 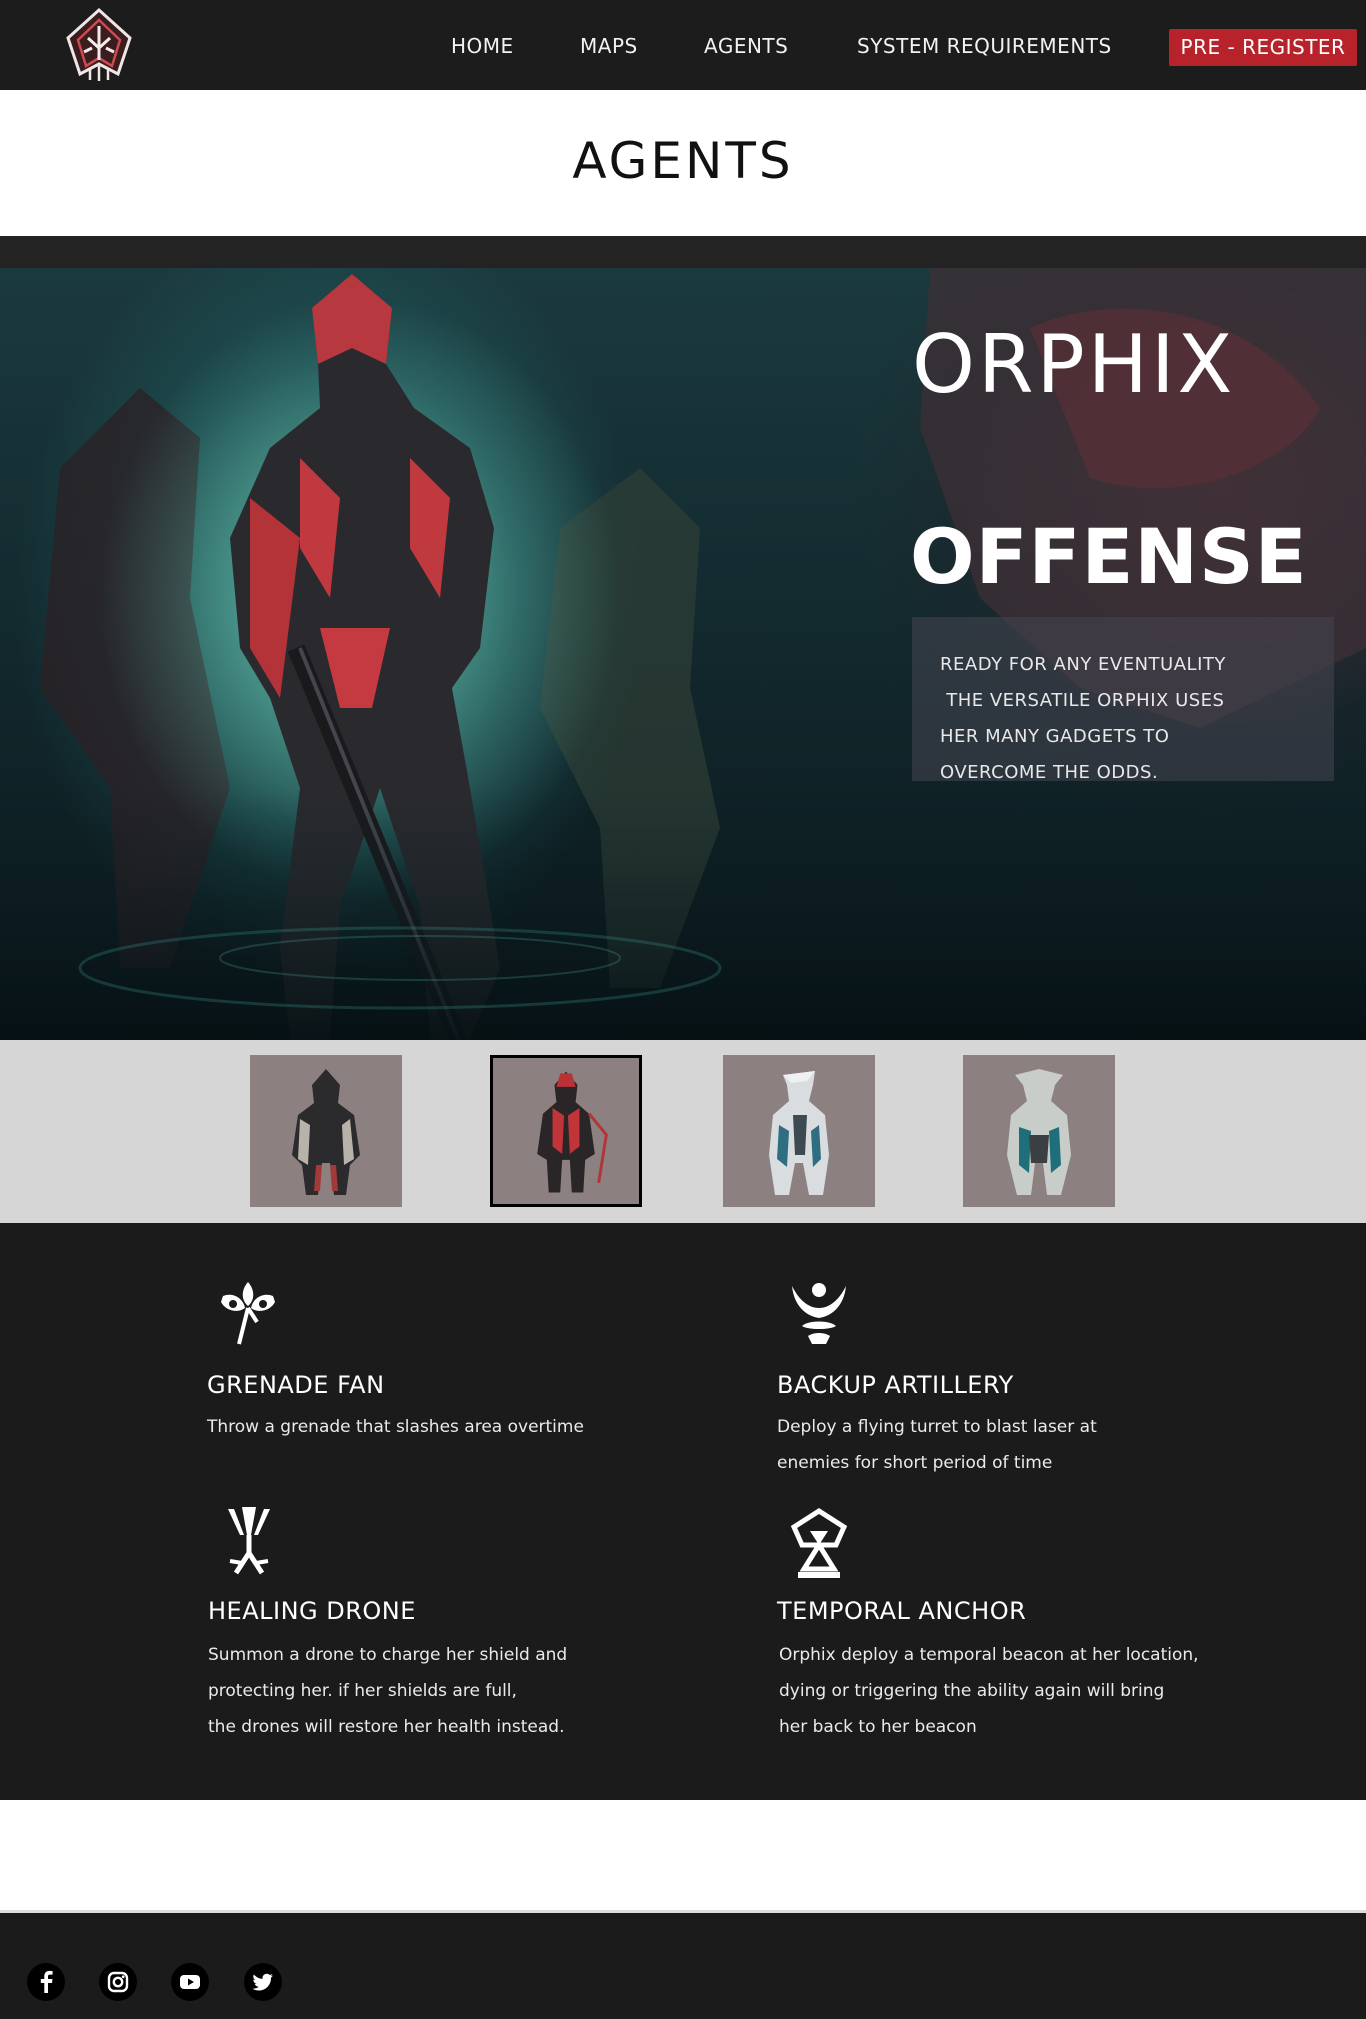 I want to click on agent-description-line: READY FOR ANY EVENTUALITY, so click(x=1083, y=664).